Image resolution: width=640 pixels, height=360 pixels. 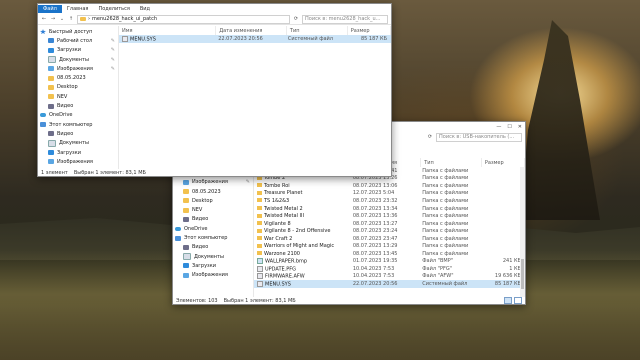 What do you see at coordinates (202, 200) in the screenshot?
I see `sidebar-item-label: Desktop` at bounding box center [202, 200].